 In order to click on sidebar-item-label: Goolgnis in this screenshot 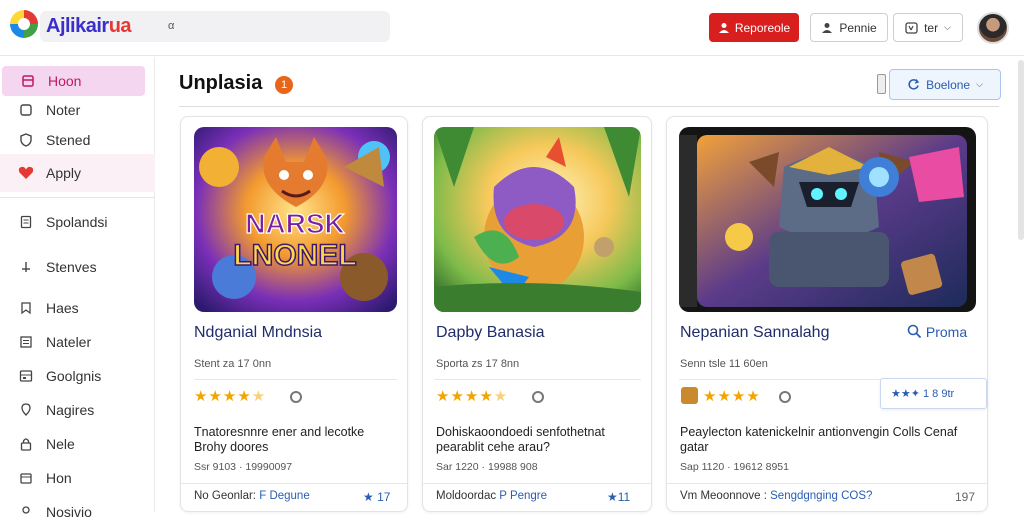, I will do `click(74, 376)`.